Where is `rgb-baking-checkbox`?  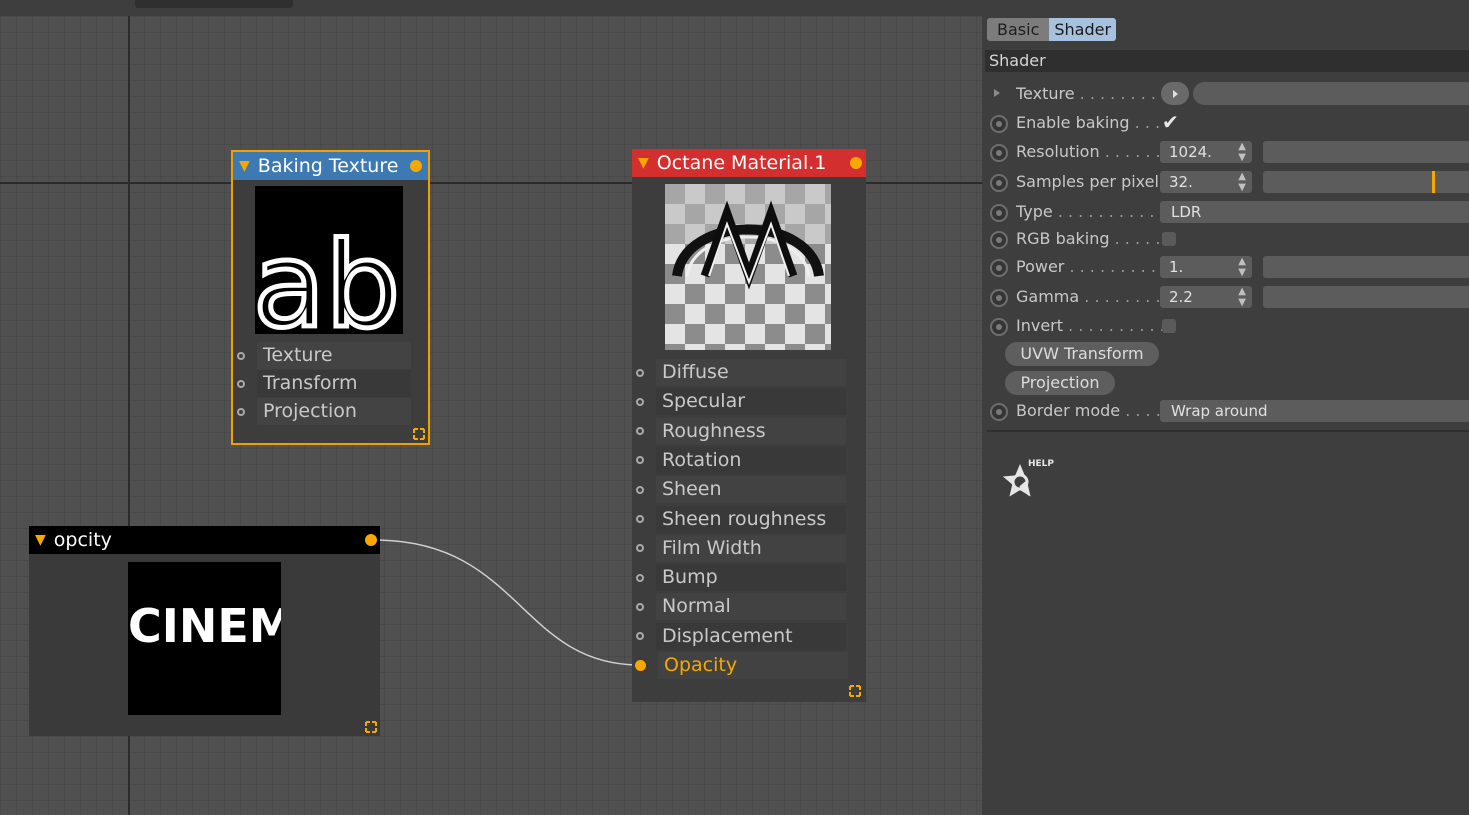 rgb-baking-checkbox is located at coordinates (1169, 239).